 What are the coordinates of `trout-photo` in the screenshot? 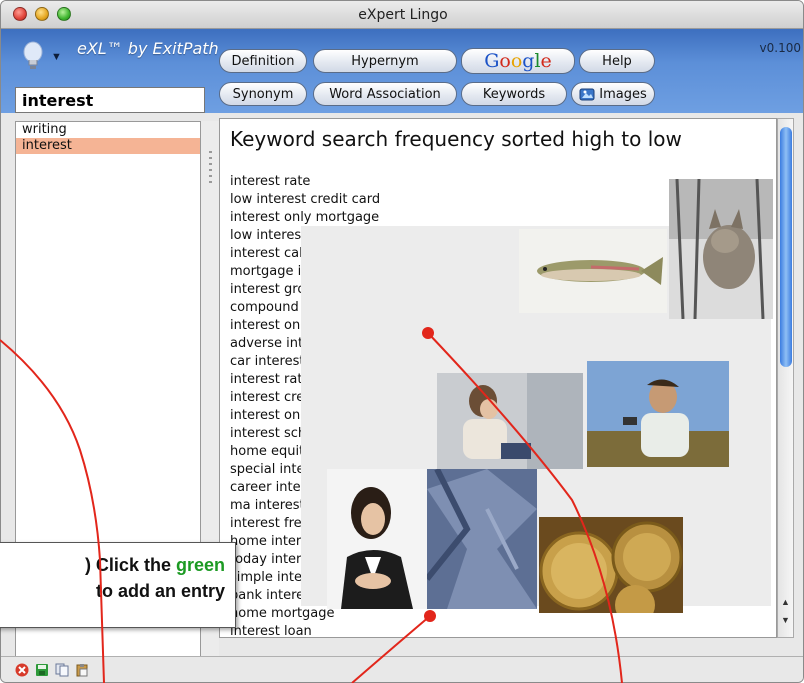 It's located at (593, 271).